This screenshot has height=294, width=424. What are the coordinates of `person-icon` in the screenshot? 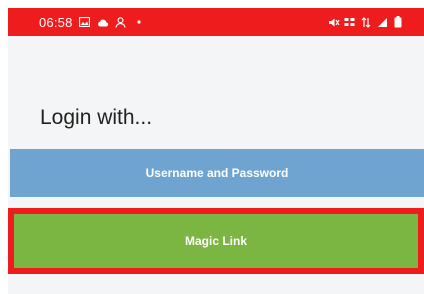 It's located at (121, 22).